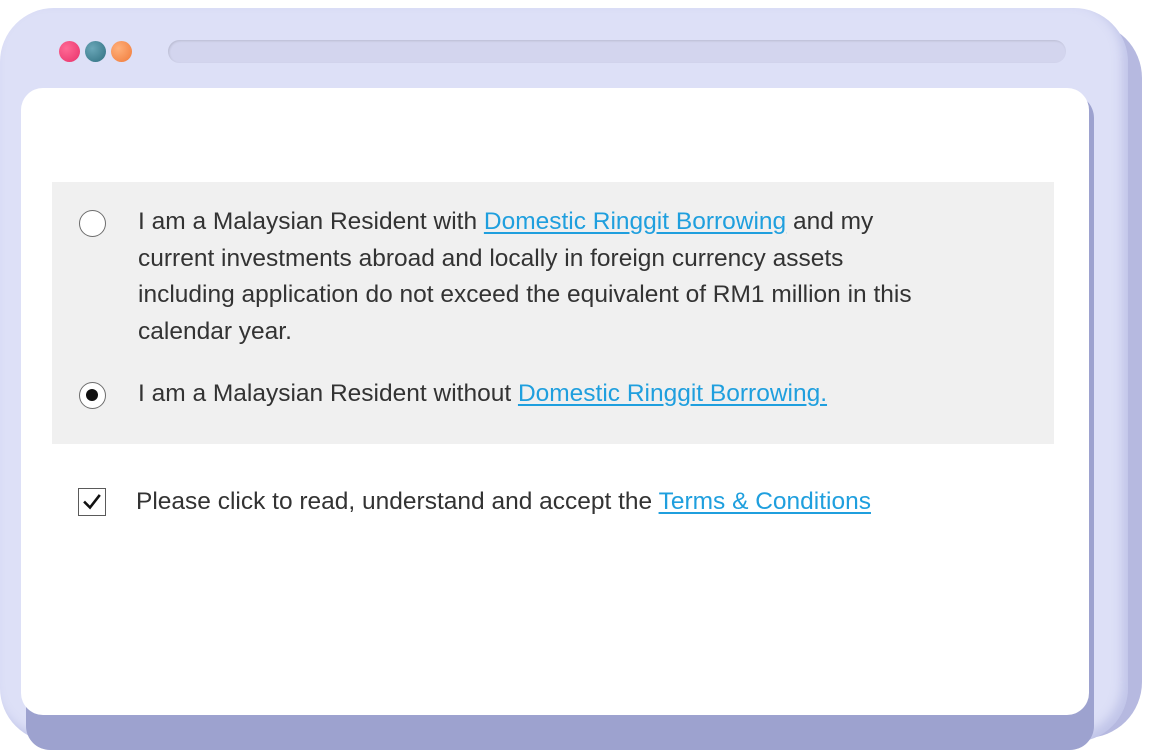  What do you see at coordinates (635, 221) in the screenshot?
I see `domestic-ringgit-borrowing-link: Domestic Ringgit Borrowing` at bounding box center [635, 221].